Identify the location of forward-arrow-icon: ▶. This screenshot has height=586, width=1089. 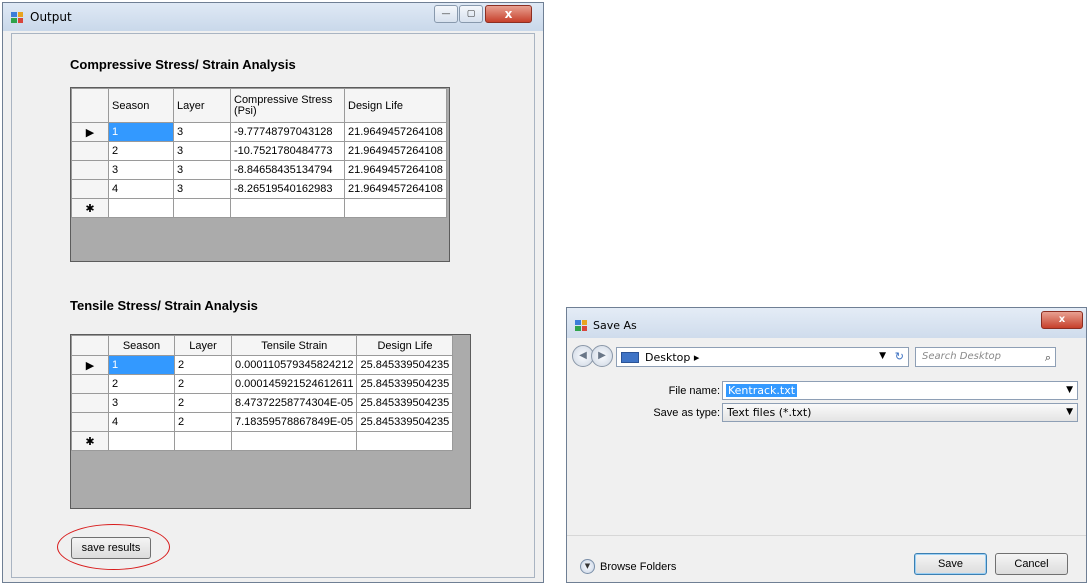
(602, 356).